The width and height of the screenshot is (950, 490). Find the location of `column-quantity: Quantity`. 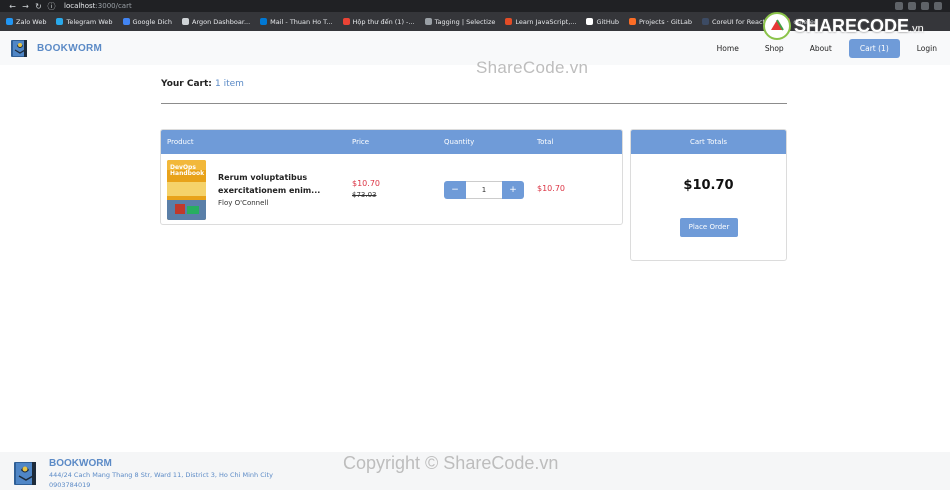

column-quantity: Quantity is located at coordinates (459, 142).